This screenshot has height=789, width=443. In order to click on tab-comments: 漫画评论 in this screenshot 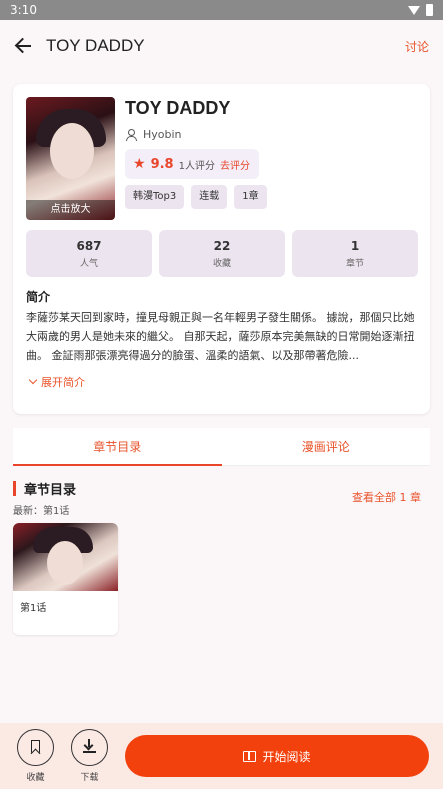, I will do `click(326, 446)`.